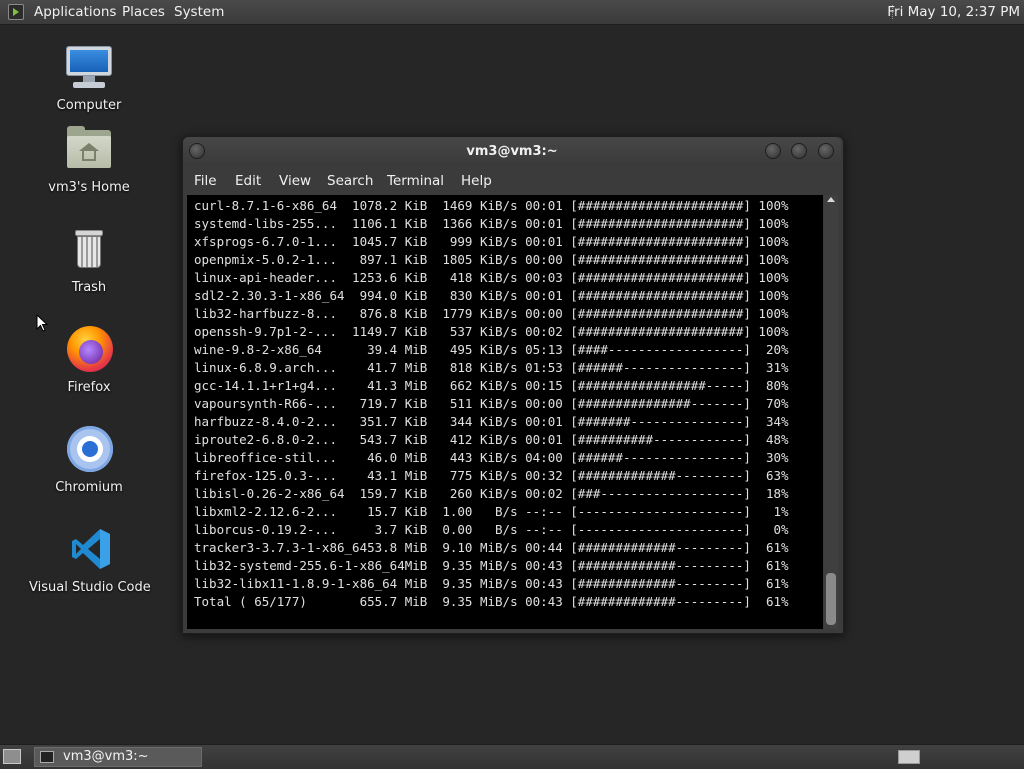 This screenshot has height=769, width=1024. I want to click on menu-search: Search, so click(350, 181).